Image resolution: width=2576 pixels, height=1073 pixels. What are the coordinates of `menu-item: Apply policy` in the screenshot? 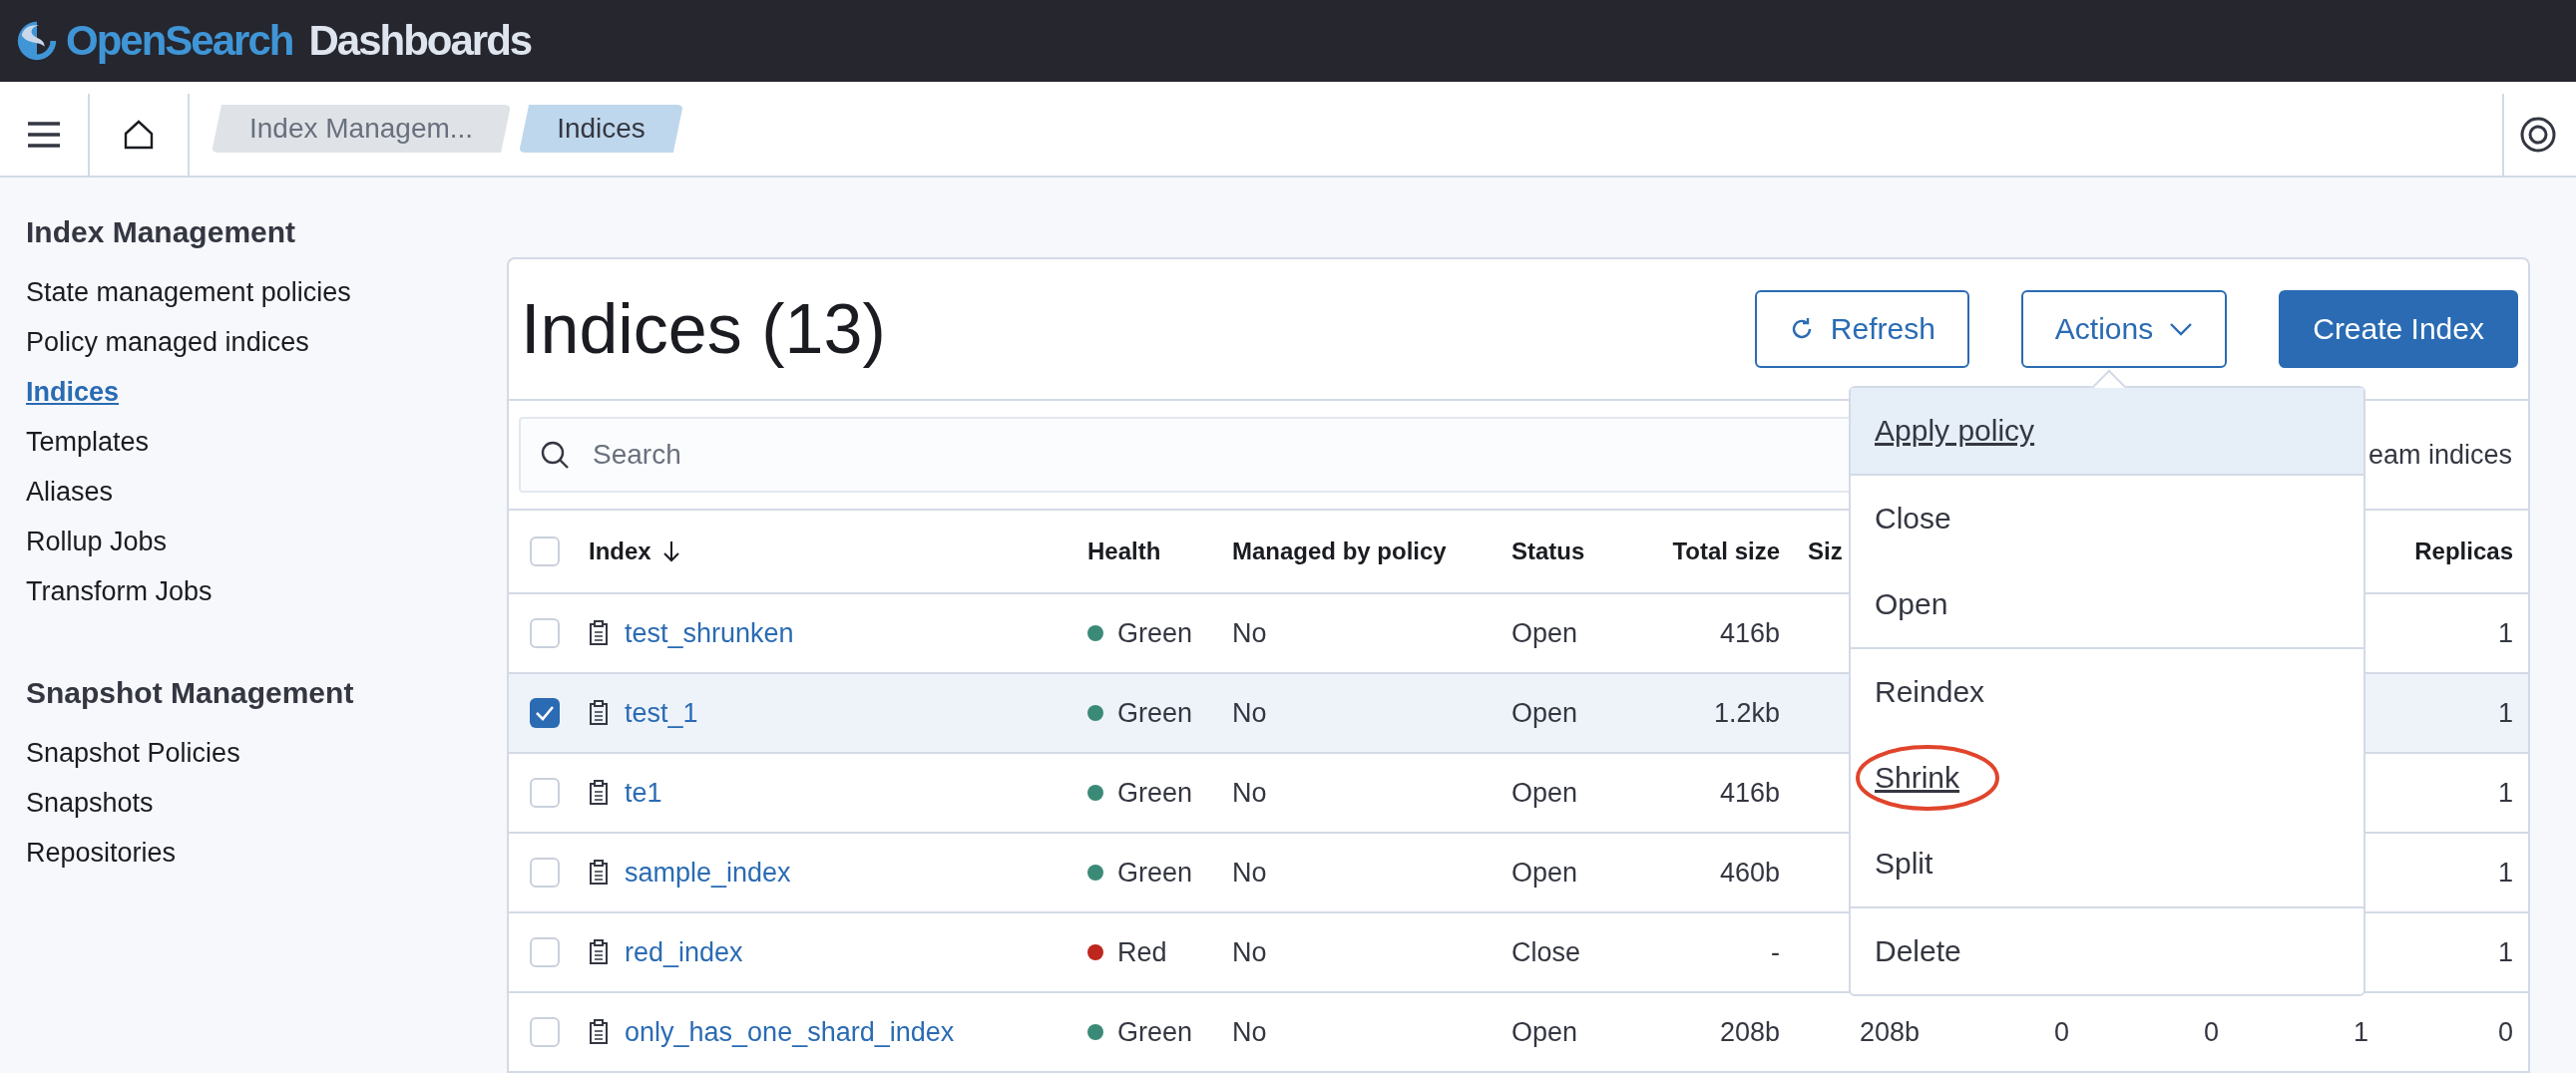 It's located at (2107, 431).